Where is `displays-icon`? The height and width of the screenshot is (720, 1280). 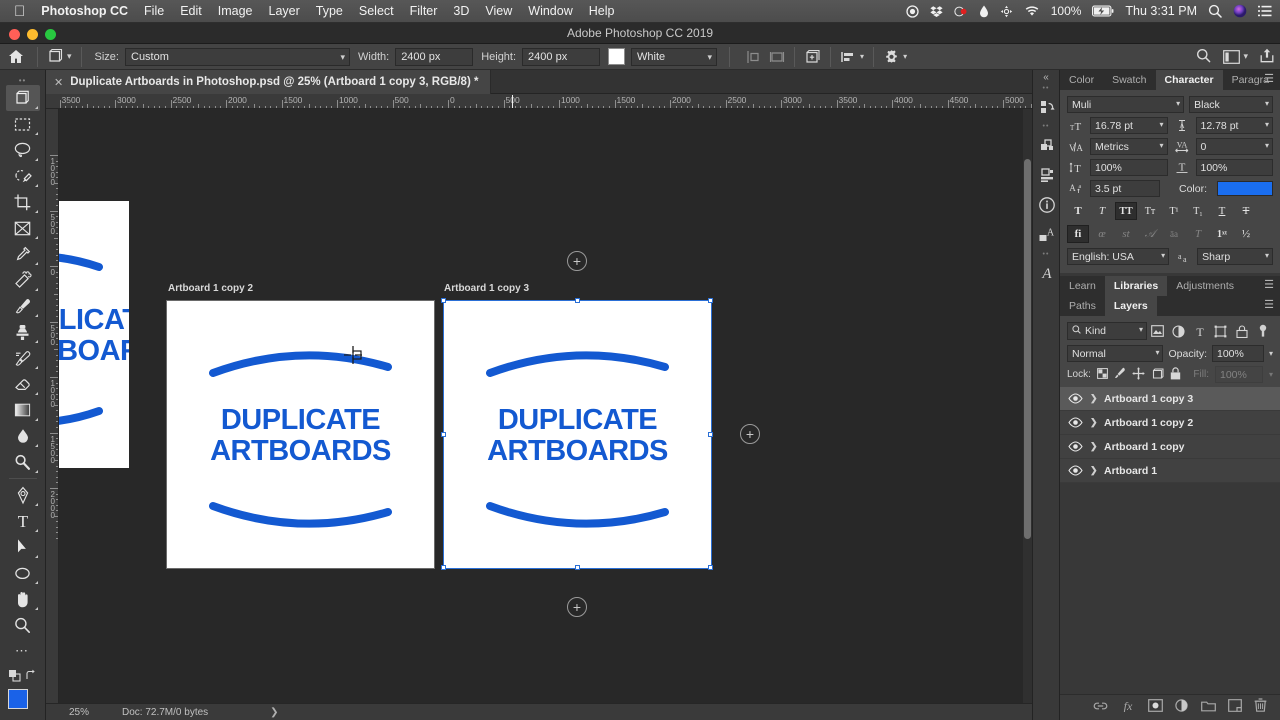
displays-icon is located at coordinates (1006, 11).